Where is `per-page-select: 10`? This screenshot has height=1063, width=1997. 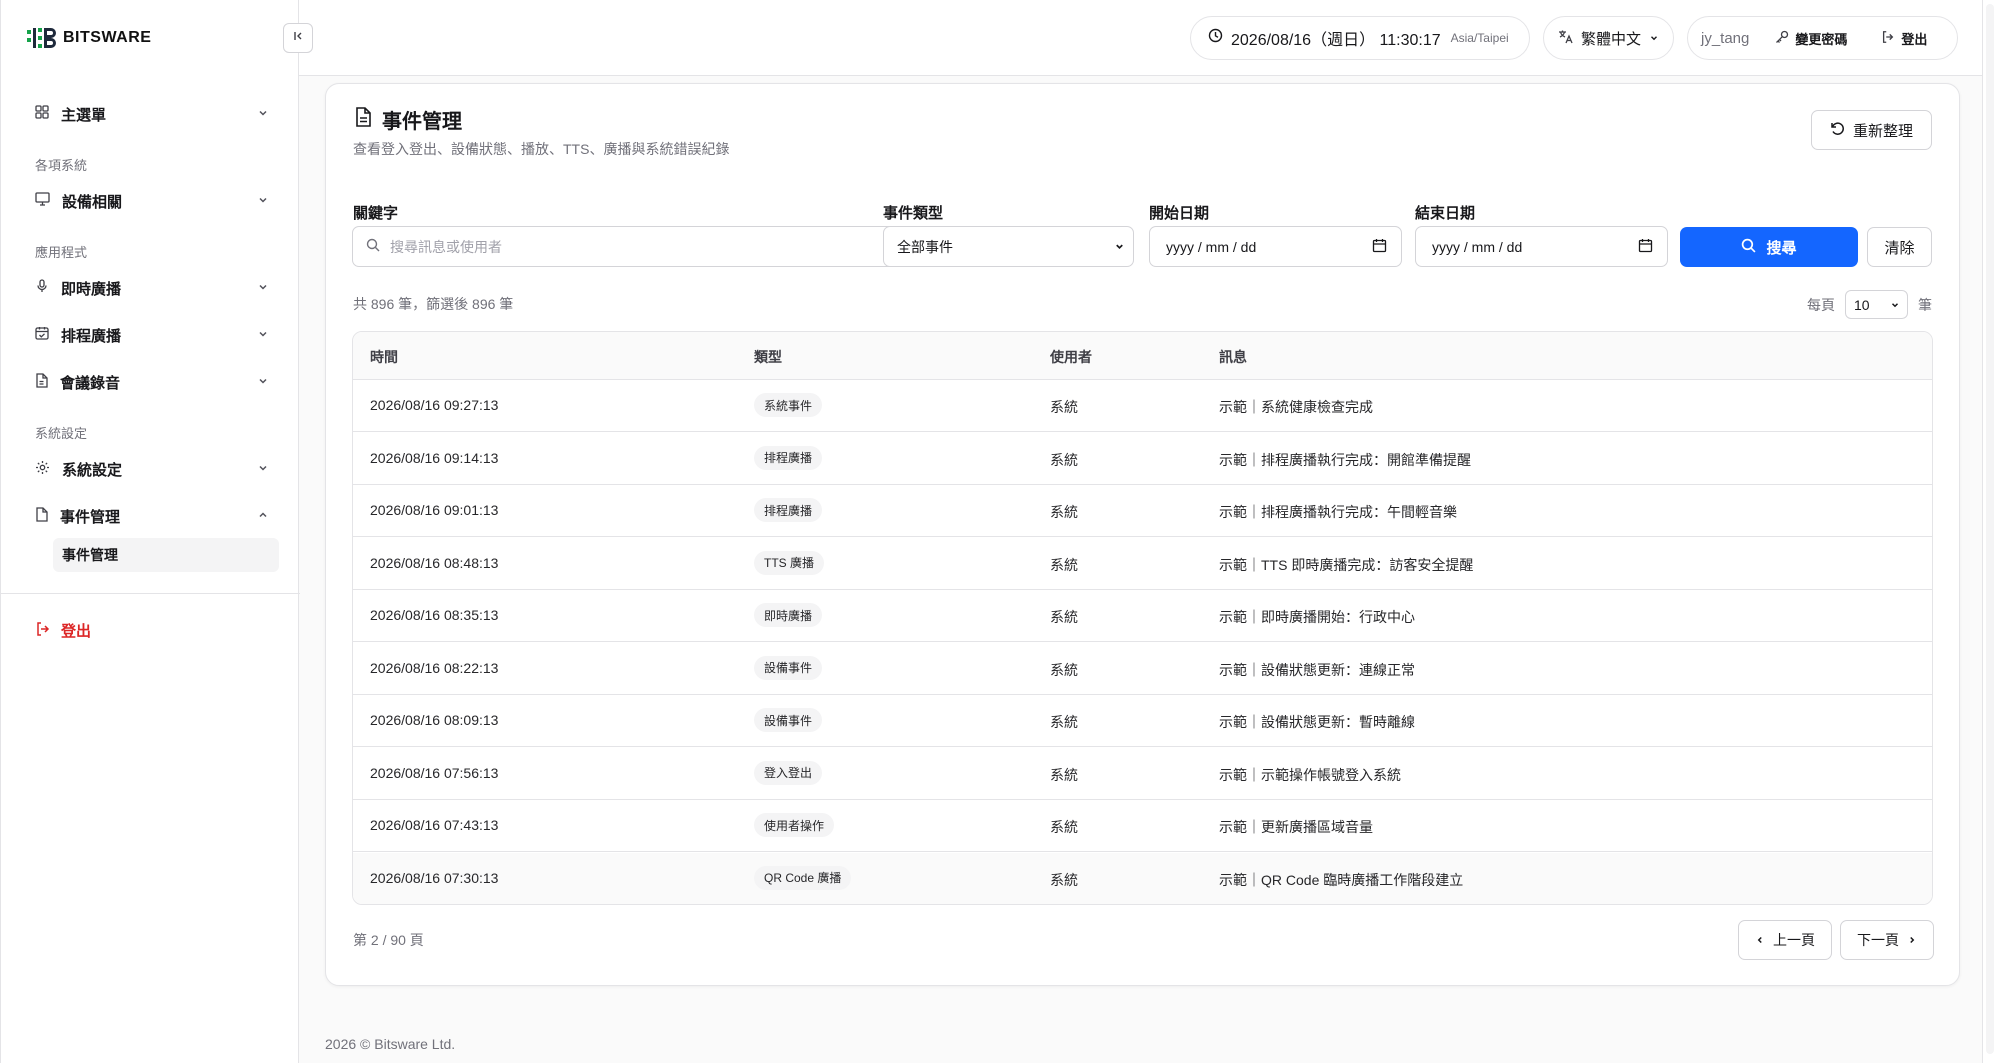
per-page-select: 10 is located at coordinates (1876, 304).